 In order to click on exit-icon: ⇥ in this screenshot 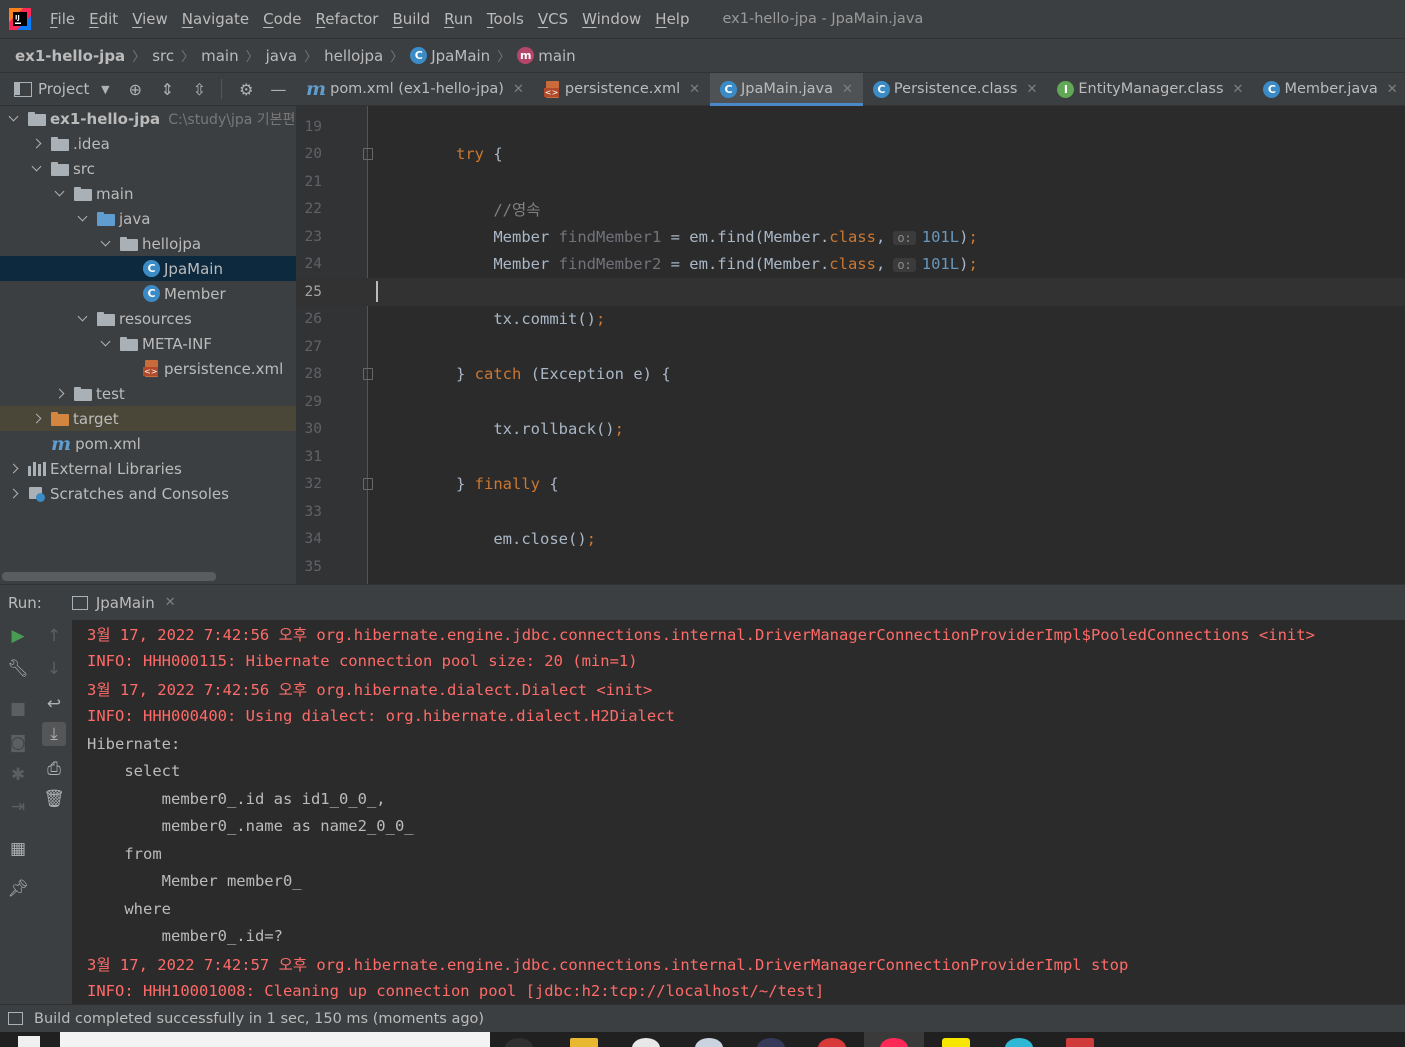, I will do `click(18, 807)`.